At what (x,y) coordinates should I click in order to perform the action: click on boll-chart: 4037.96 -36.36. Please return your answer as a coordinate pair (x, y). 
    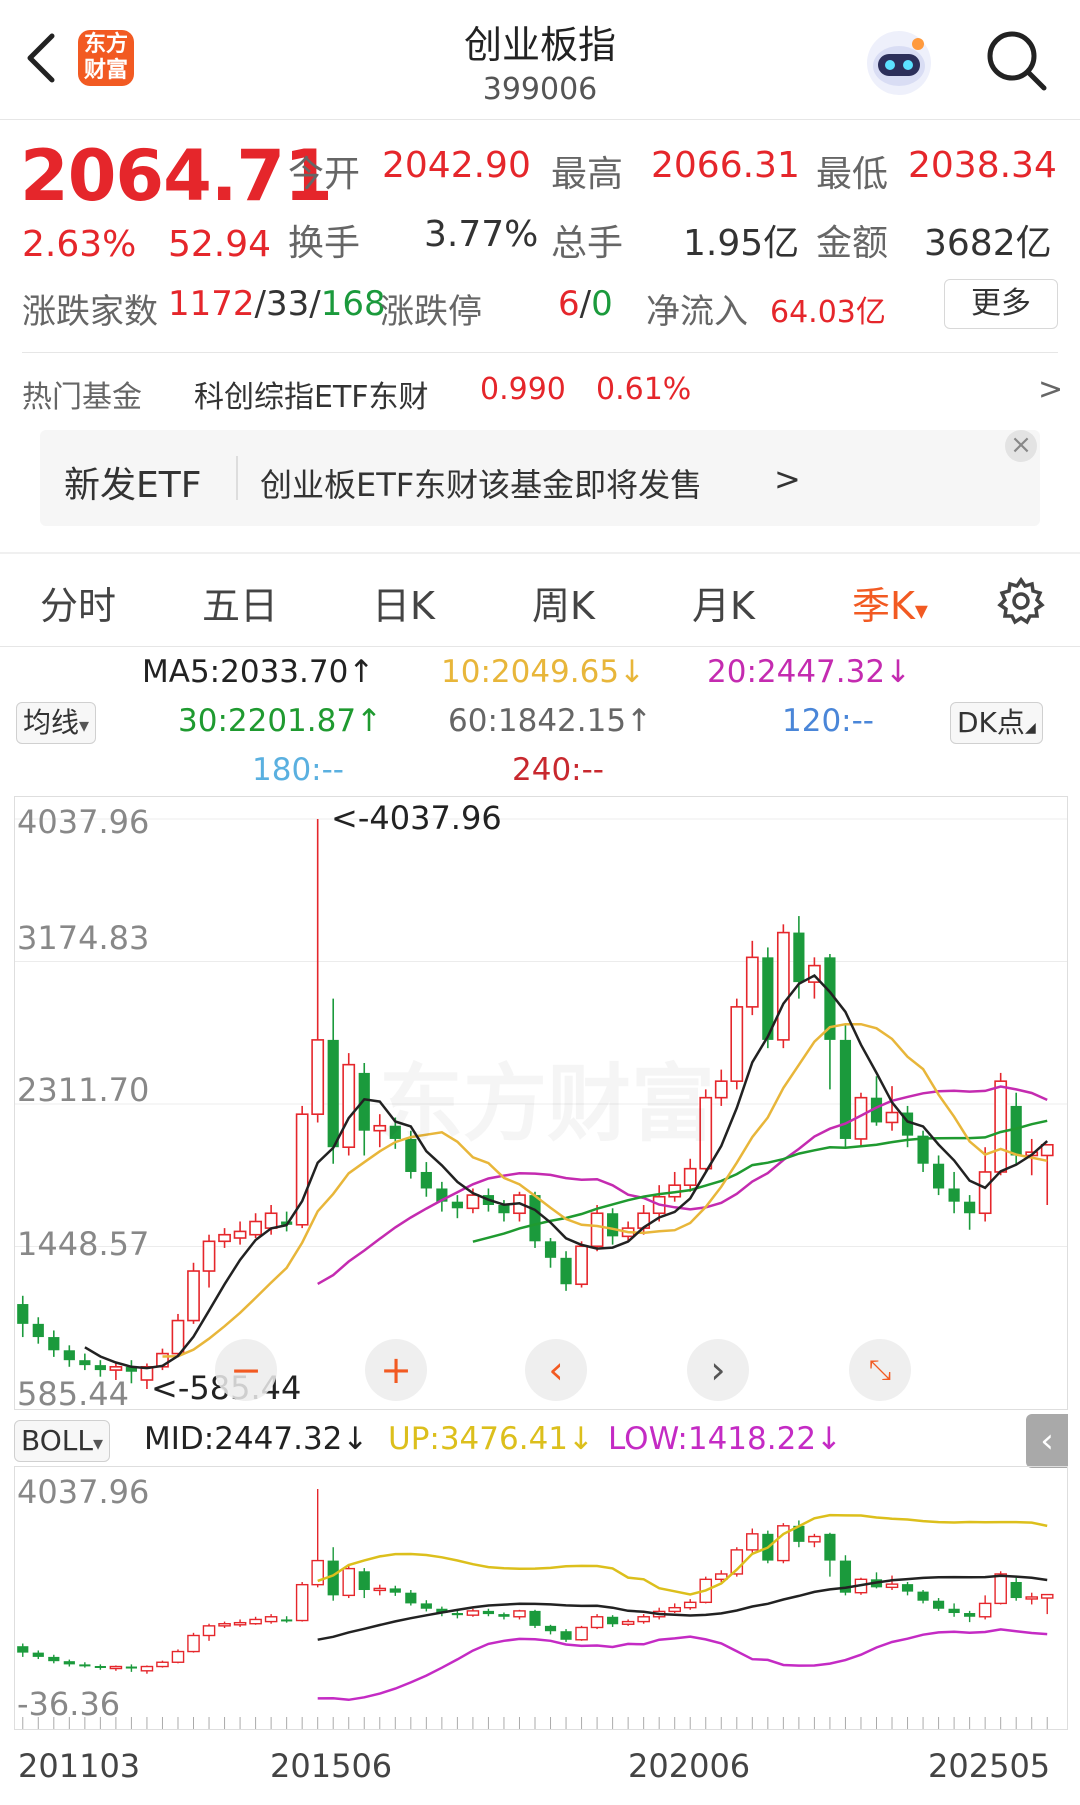
    Looking at the image, I should click on (541, 1598).